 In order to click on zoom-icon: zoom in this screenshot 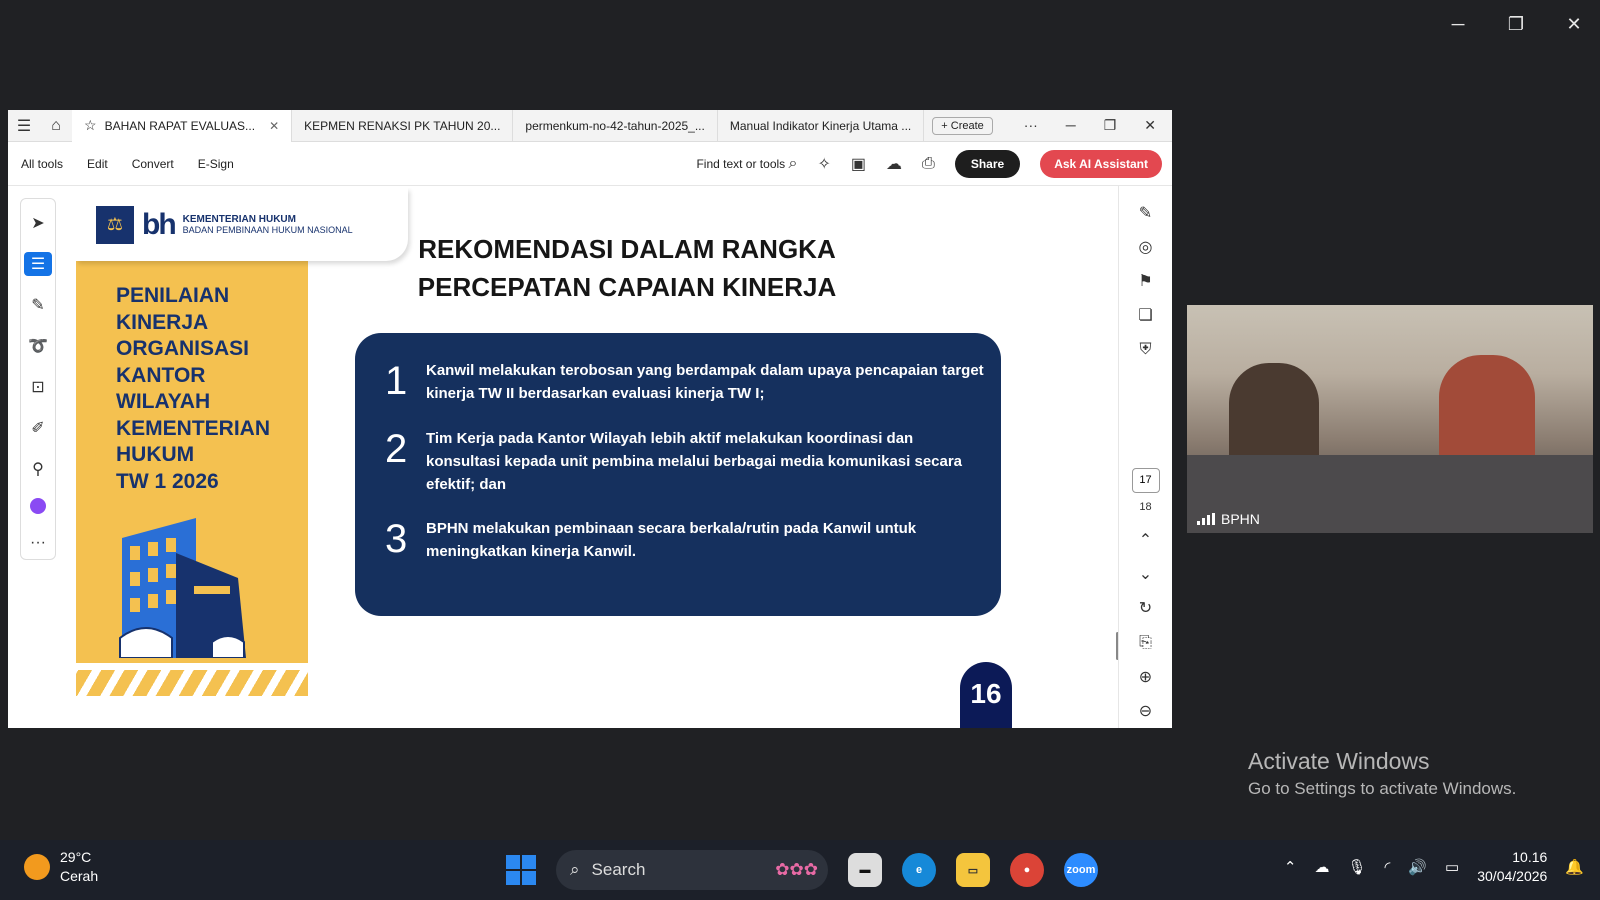, I will do `click(1081, 870)`.